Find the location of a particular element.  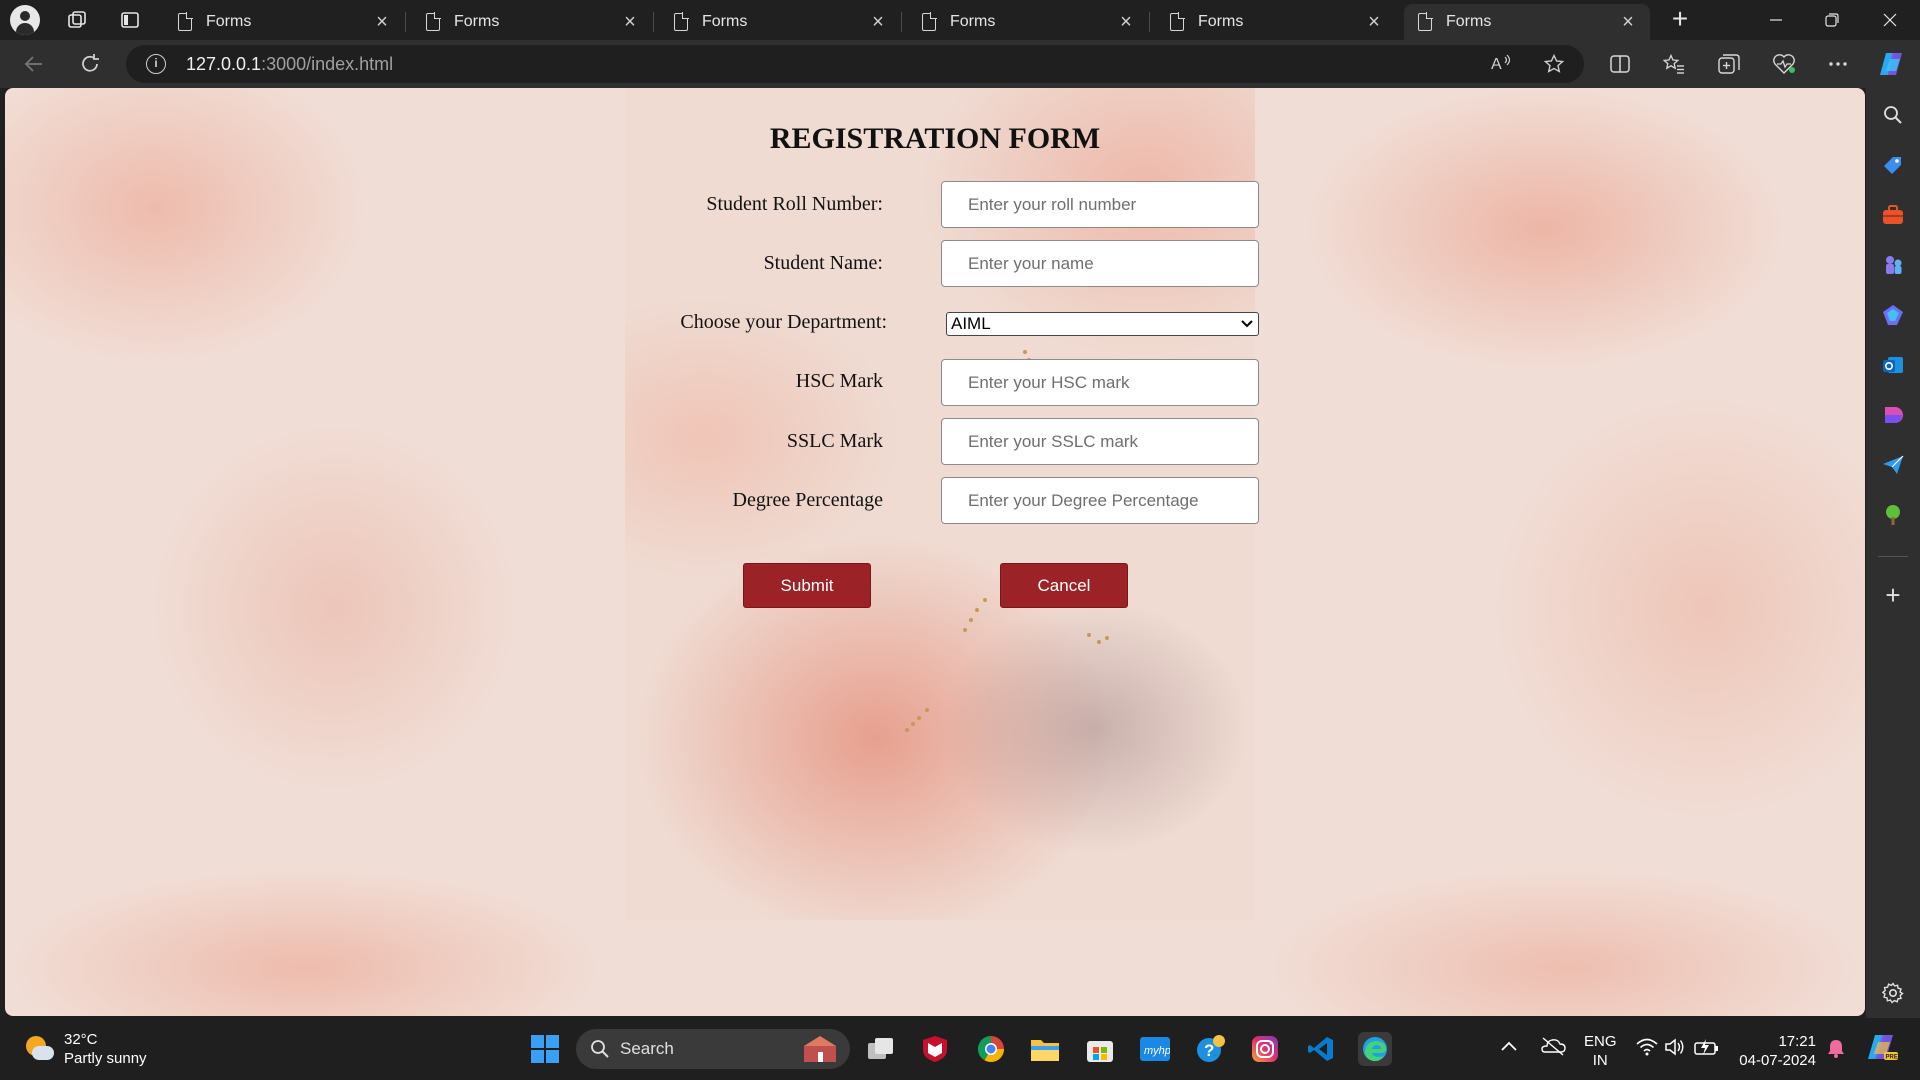

roll-number-label: Student Roll Number: is located at coordinates (794, 204).